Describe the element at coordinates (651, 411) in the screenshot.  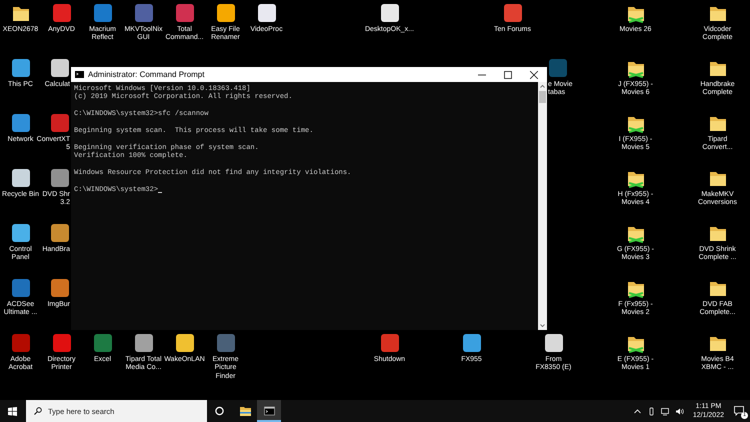
I see `usb-drive-icon` at that location.